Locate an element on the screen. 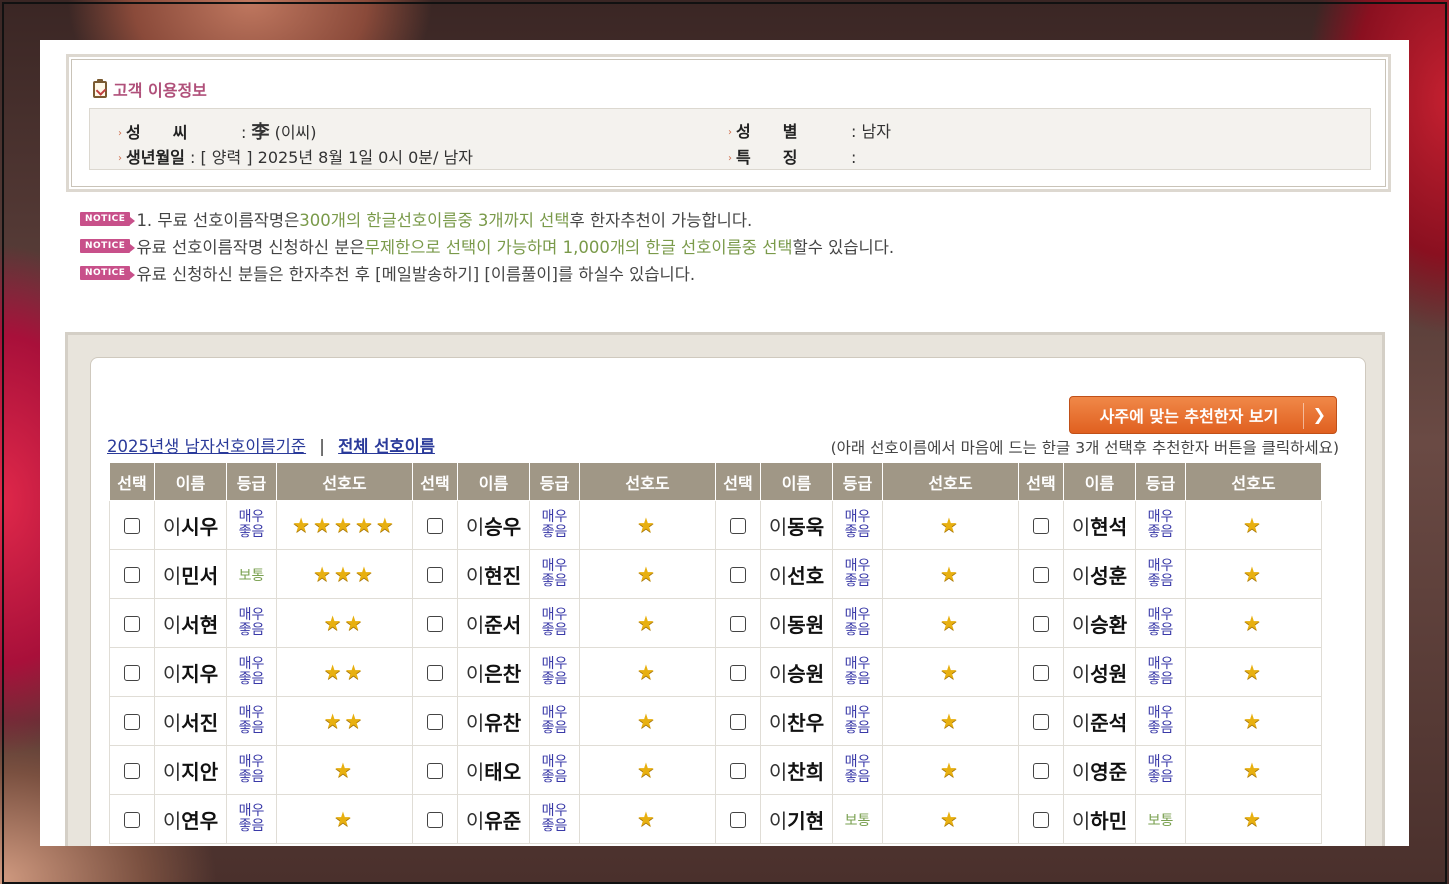  given-name-text: 유준 is located at coordinates (503, 820).